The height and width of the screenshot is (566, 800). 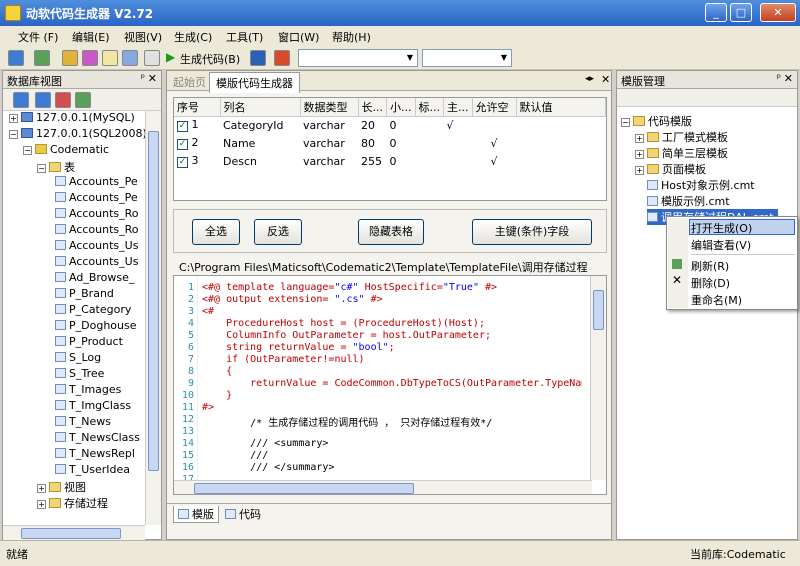 What do you see at coordinates (66, 149) in the screenshot?
I see `tree-database: − Codematic` at bounding box center [66, 149].